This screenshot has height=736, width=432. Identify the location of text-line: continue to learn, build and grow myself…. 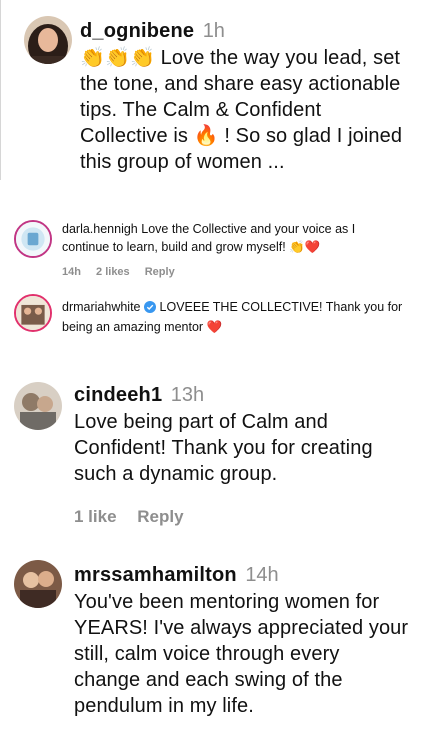
(191, 247).